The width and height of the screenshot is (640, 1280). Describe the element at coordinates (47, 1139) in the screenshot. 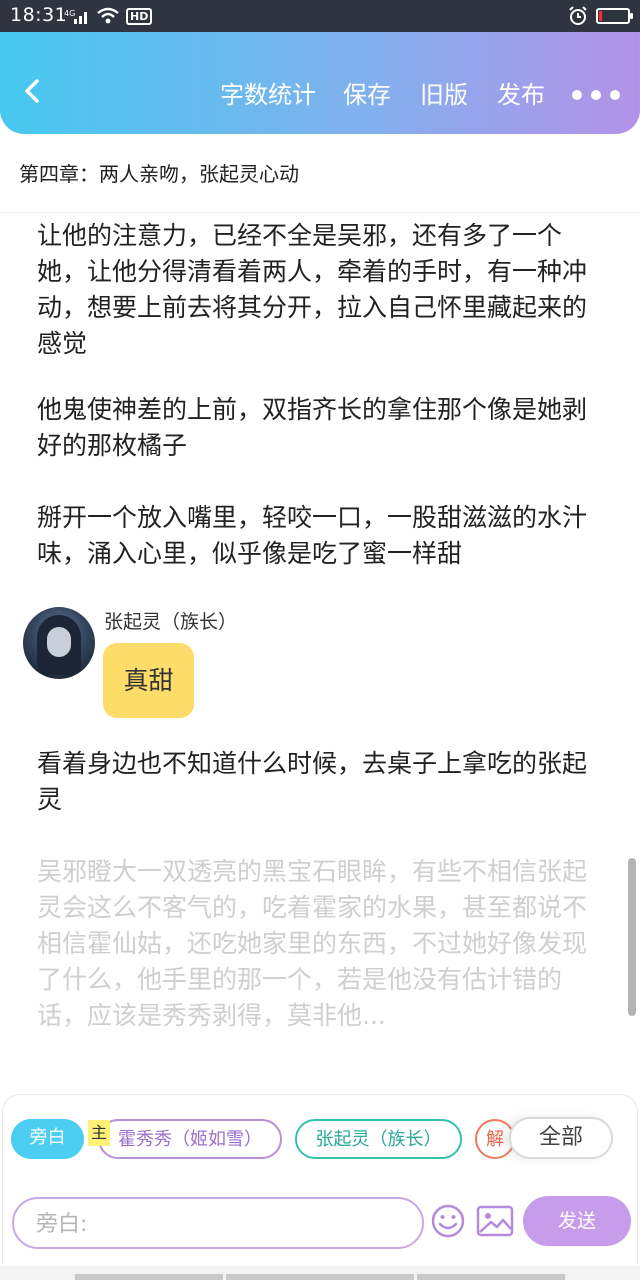

I see `narration-chip: 旁白` at that location.